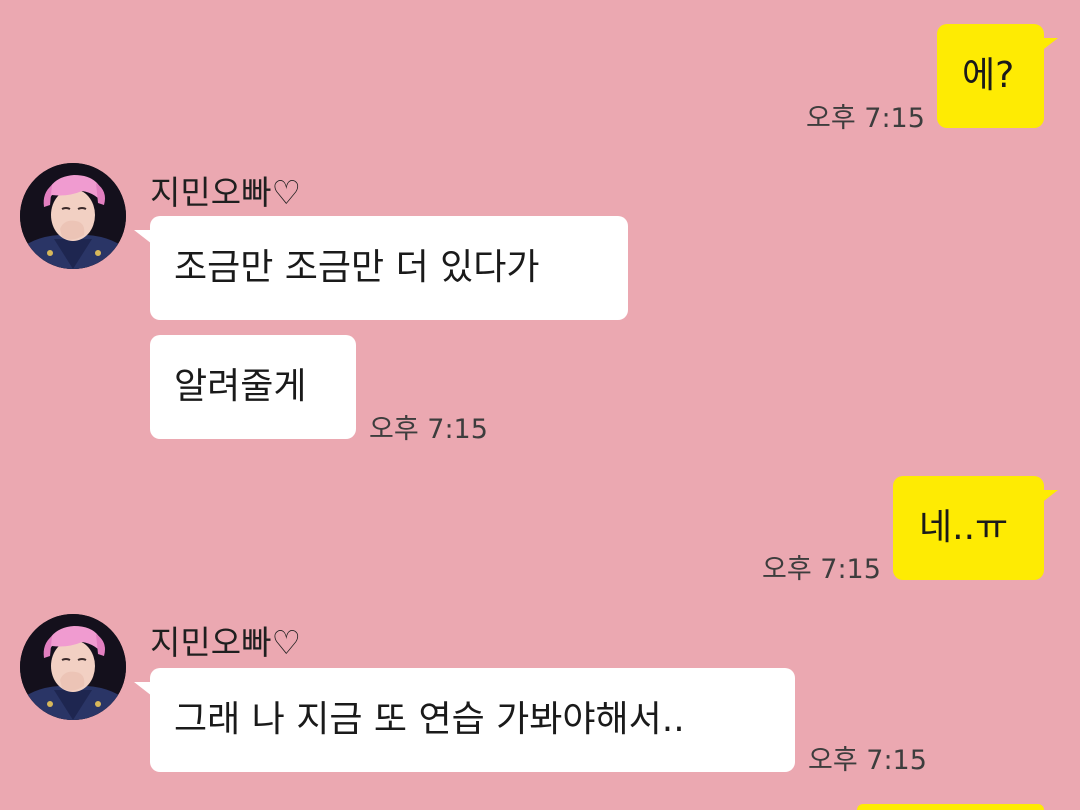 Image resolution: width=1080 pixels, height=810 pixels. I want to click on outgoing-message-bubble-partial, so click(950, 807).